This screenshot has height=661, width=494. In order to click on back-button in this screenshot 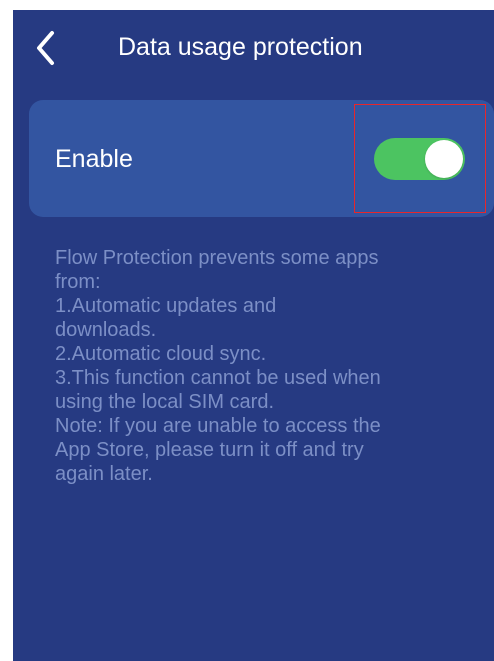, I will do `click(45, 48)`.